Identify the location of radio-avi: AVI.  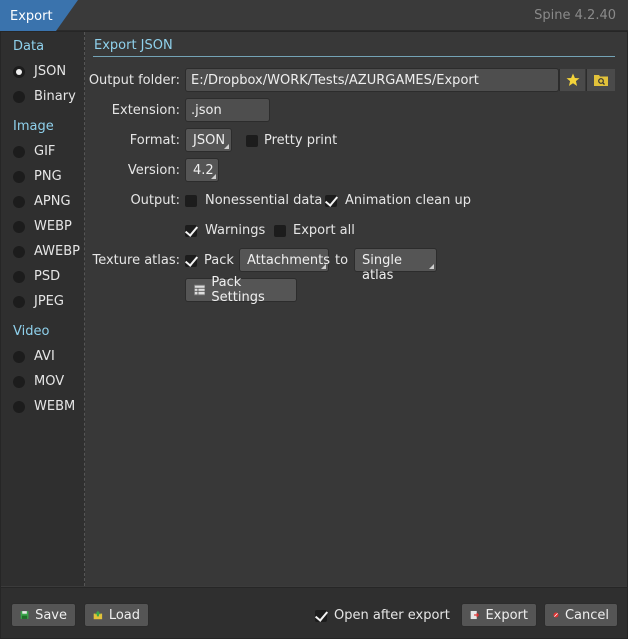
(34, 356).